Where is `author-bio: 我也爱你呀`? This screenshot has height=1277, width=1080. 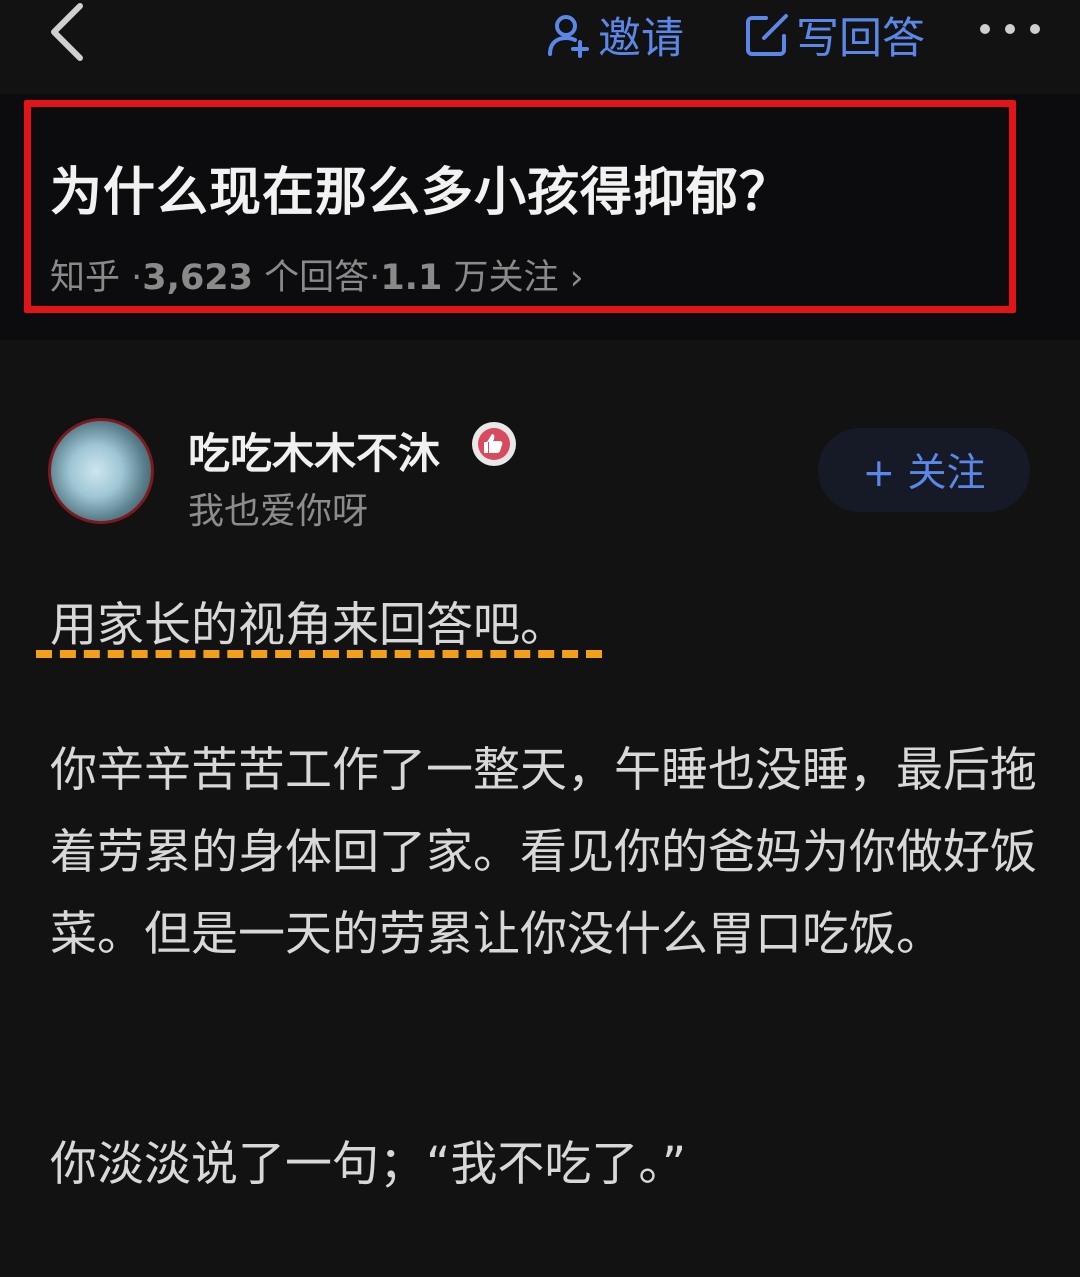 author-bio: 我也爱你呀 is located at coordinates (278, 511).